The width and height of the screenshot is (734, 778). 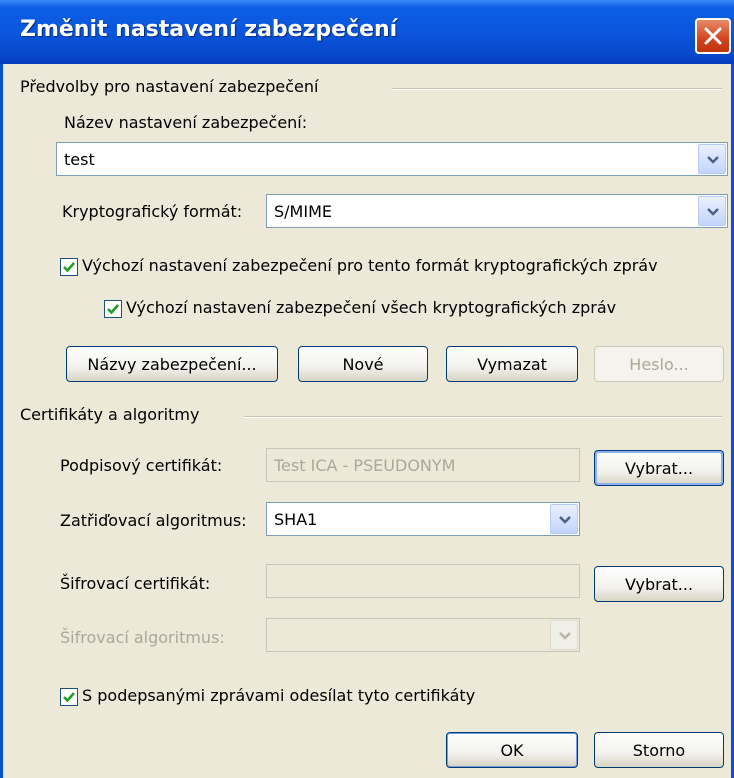 What do you see at coordinates (153, 520) in the screenshot?
I see `hash-algorithm-label: Zatřiďovací algoritmus:` at bounding box center [153, 520].